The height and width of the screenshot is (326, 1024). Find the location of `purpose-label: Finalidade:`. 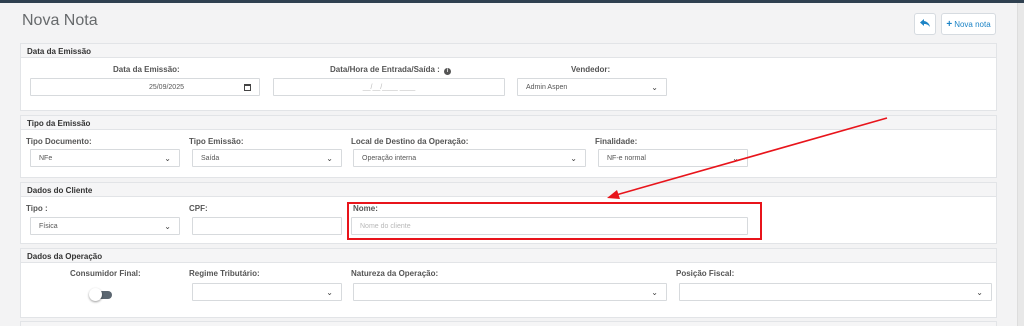

purpose-label: Finalidade: is located at coordinates (616, 141).